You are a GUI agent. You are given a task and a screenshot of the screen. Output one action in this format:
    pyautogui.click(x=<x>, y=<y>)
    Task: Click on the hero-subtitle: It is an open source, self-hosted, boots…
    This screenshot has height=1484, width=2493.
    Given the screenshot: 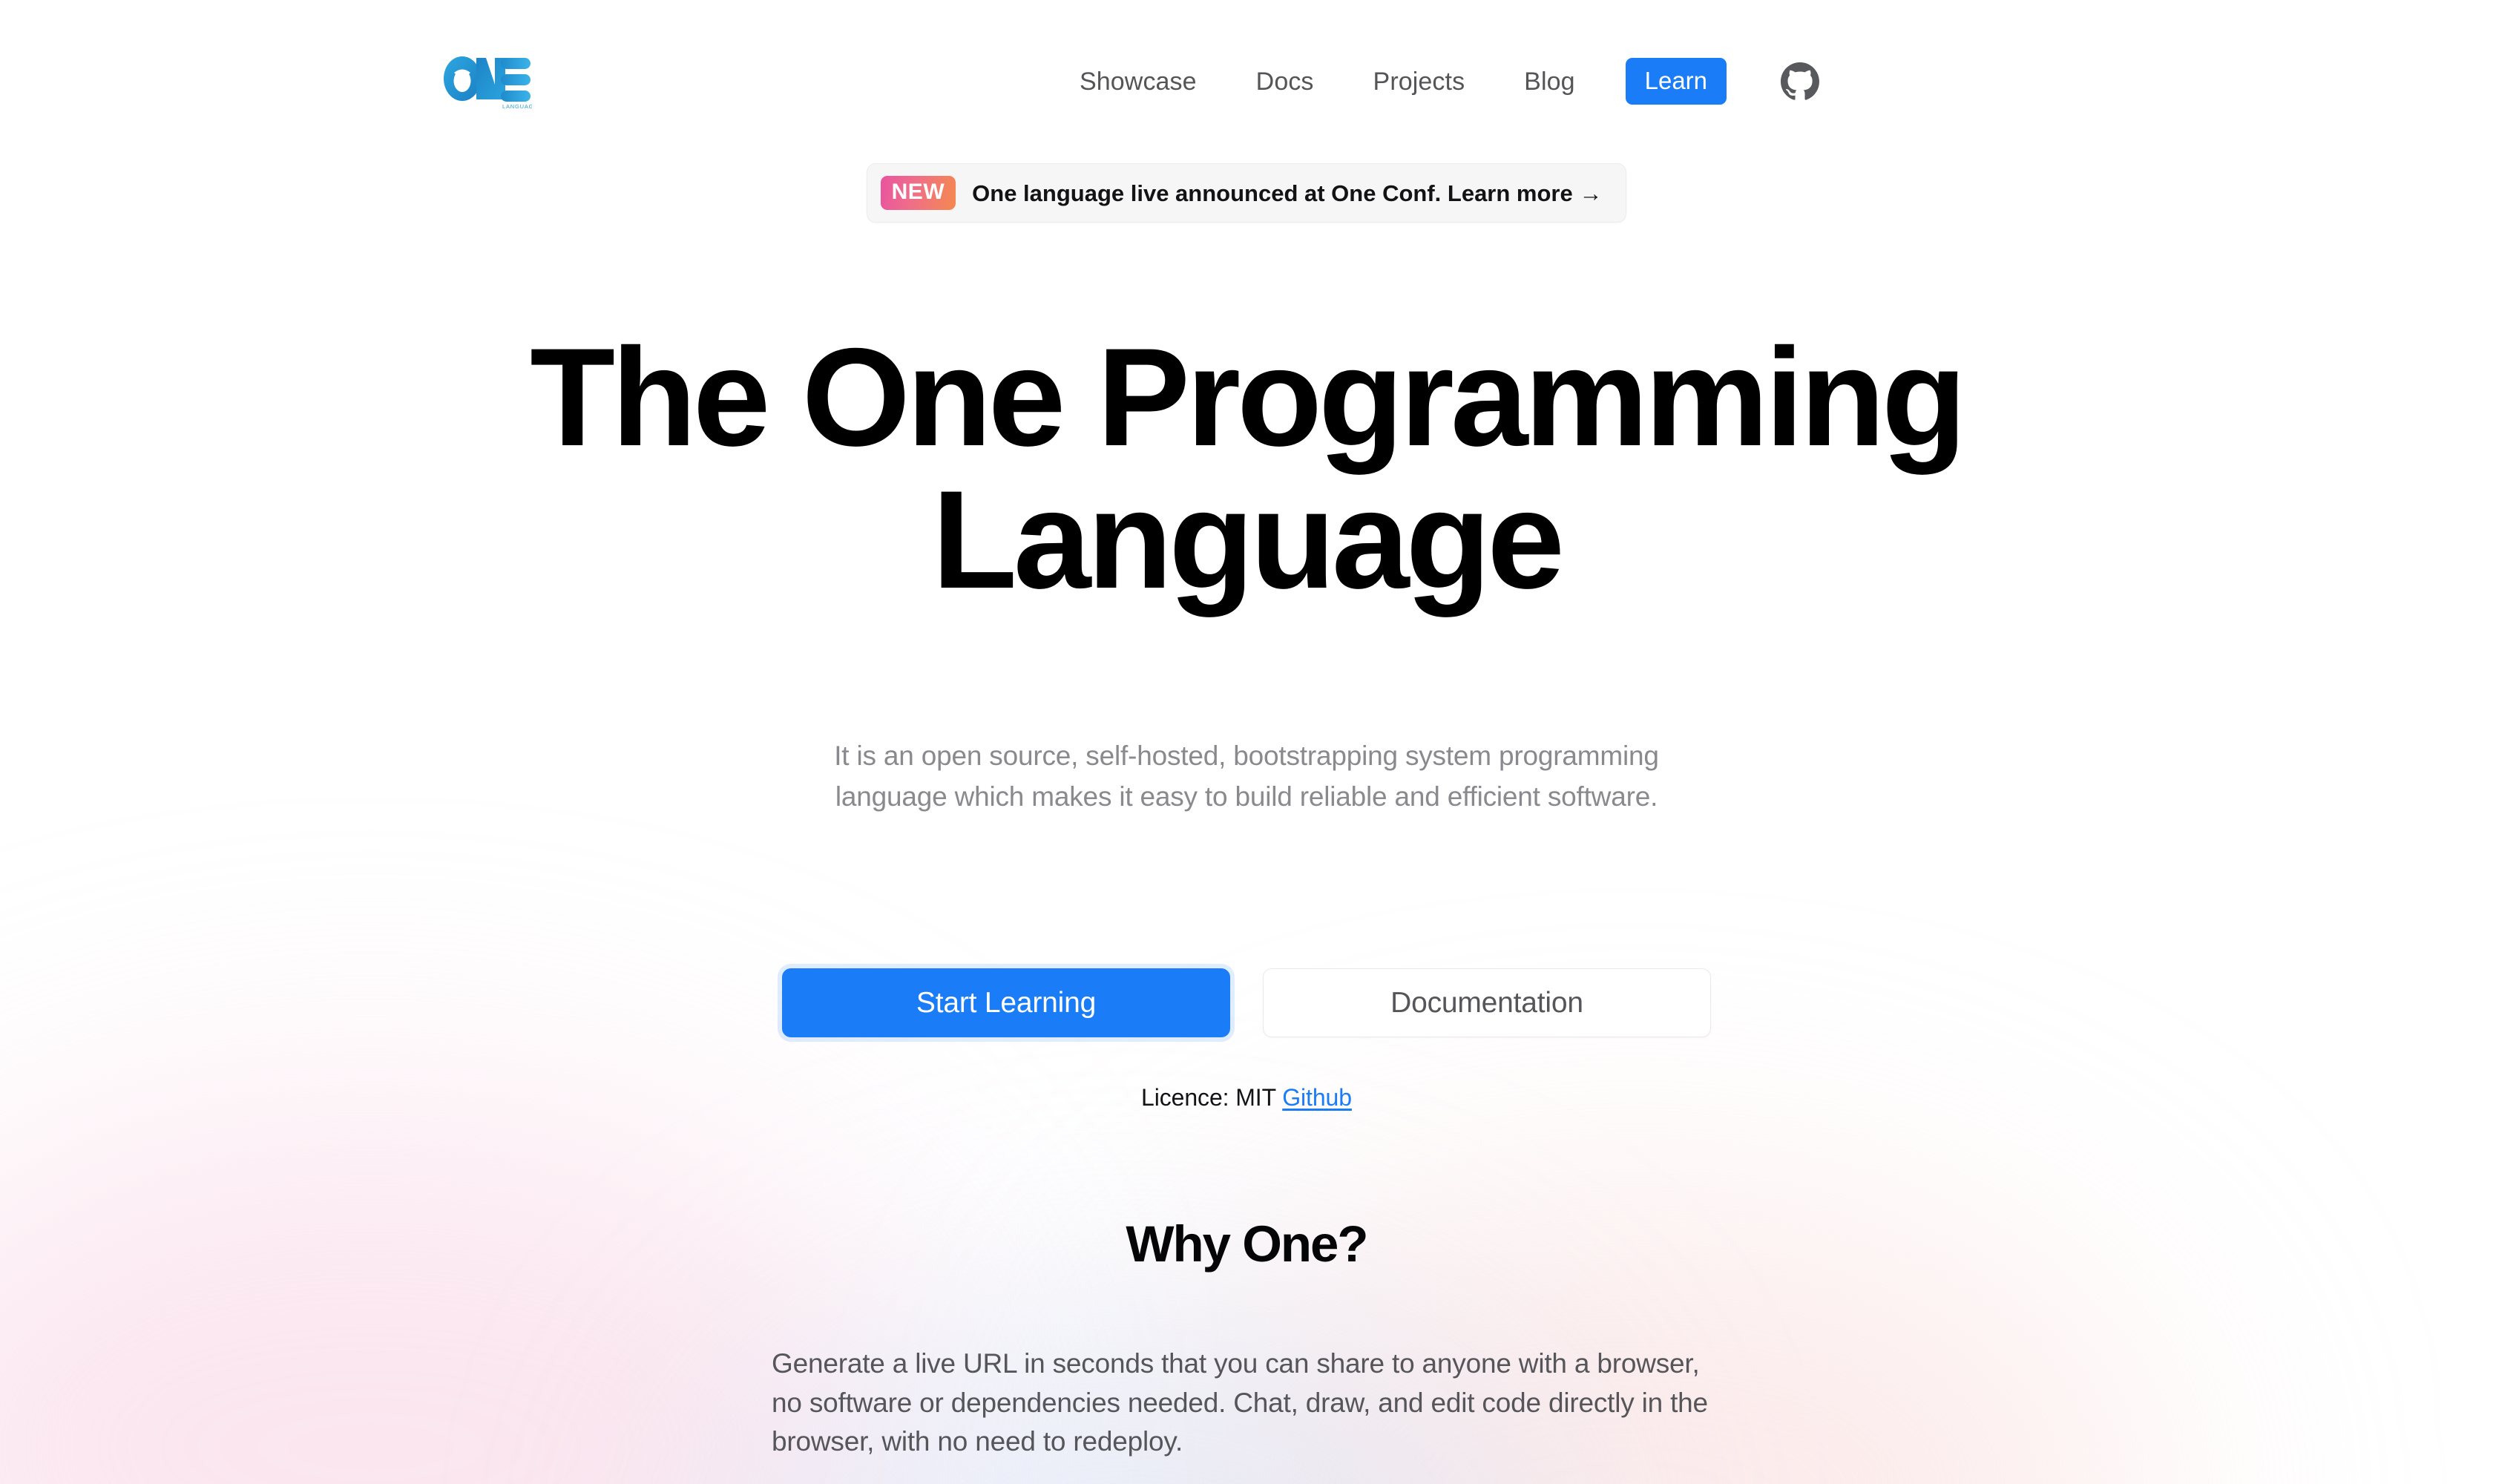 What is the action you would take?
    pyautogui.click(x=1246, y=776)
    